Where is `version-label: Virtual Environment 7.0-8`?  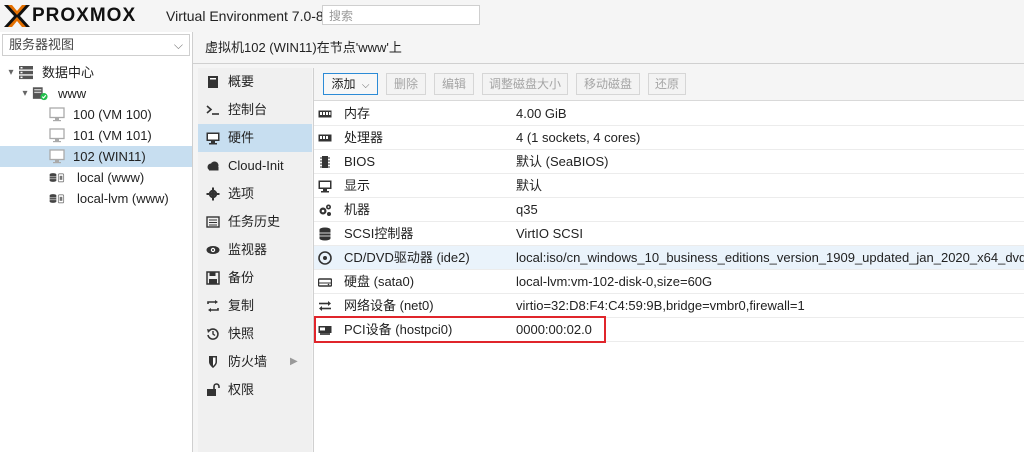 version-label: Virtual Environment 7.0-8 is located at coordinates (245, 16).